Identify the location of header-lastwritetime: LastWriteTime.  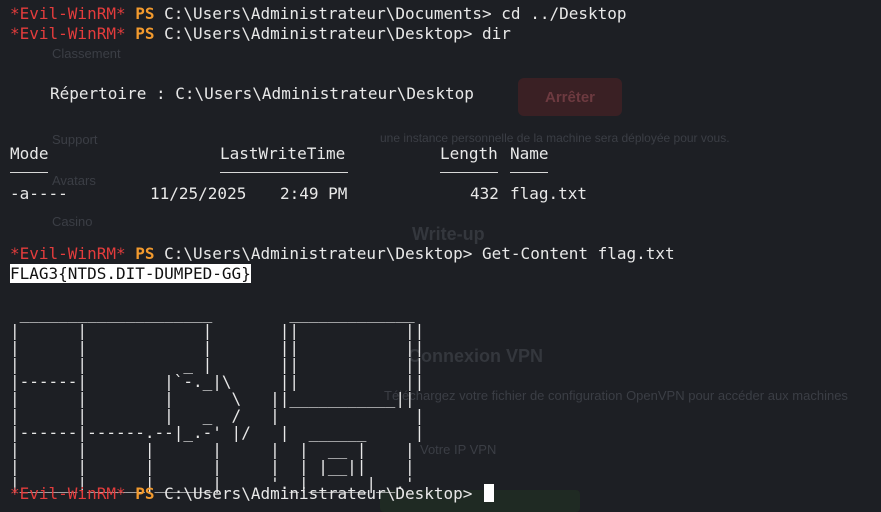
(283, 153).